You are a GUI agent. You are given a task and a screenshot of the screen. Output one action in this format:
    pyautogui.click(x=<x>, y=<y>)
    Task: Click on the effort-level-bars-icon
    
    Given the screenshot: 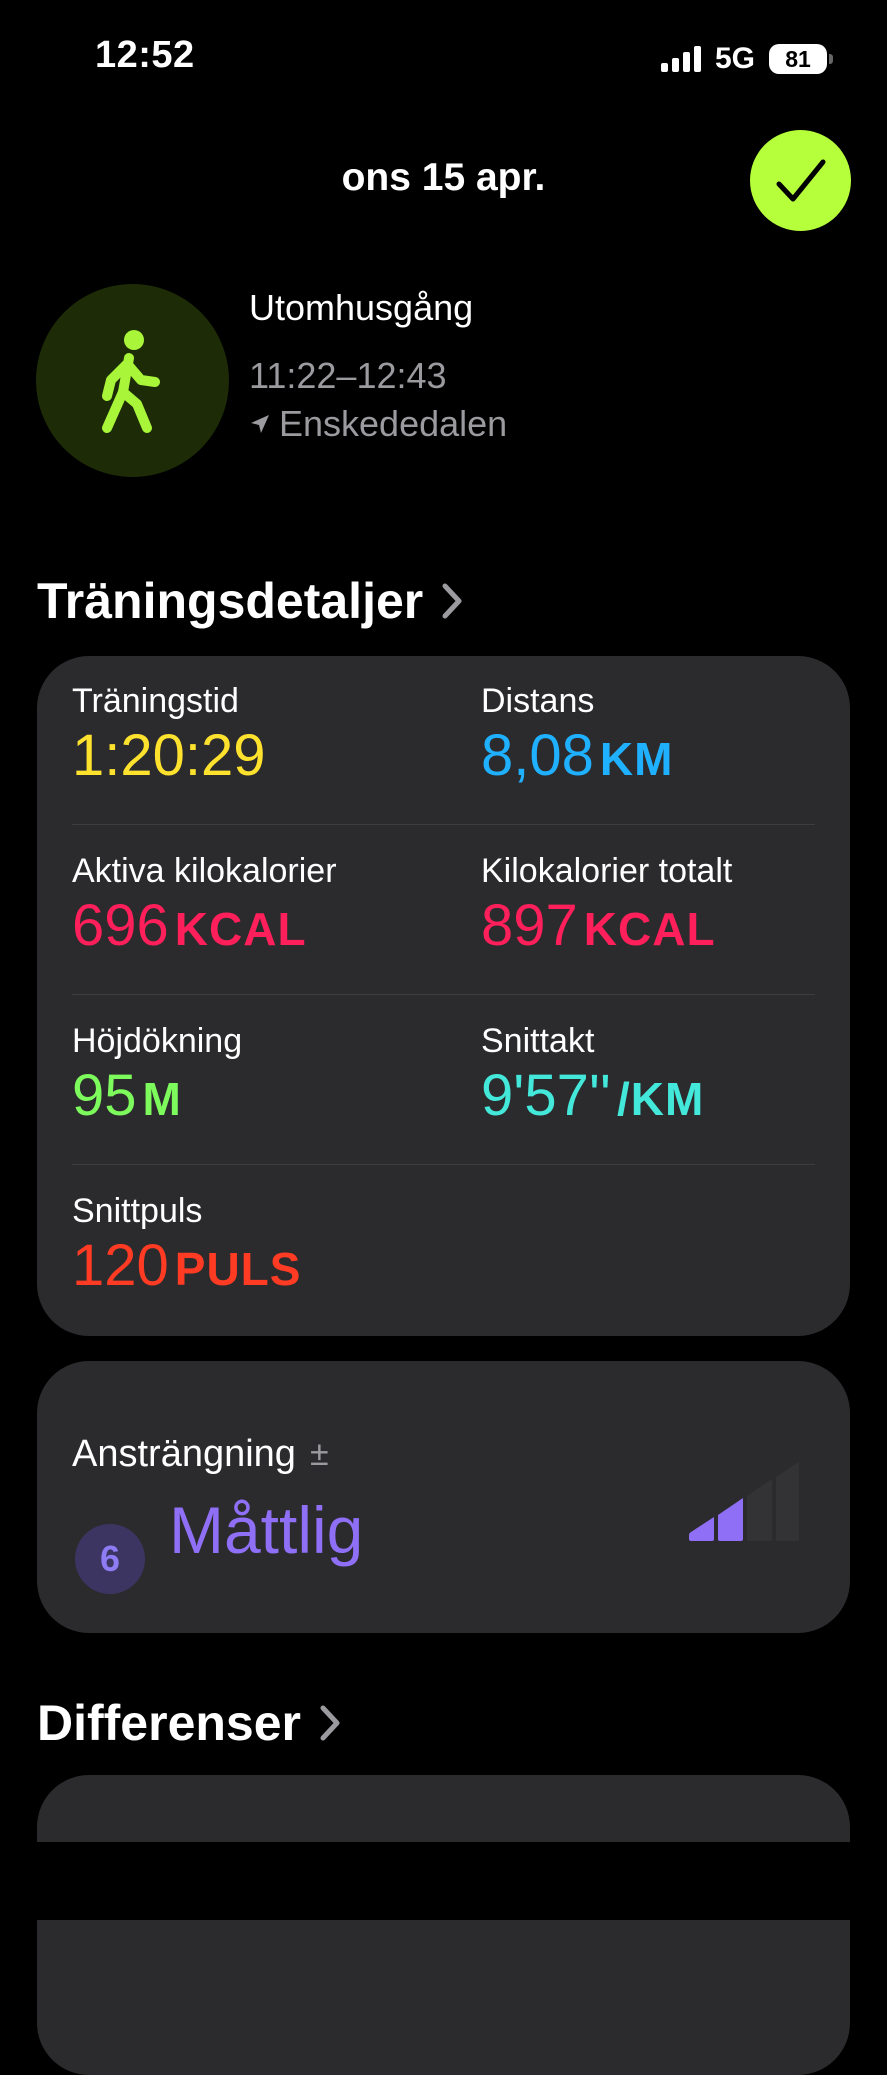 What is the action you would take?
    pyautogui.click(x=744, y=1501)
    